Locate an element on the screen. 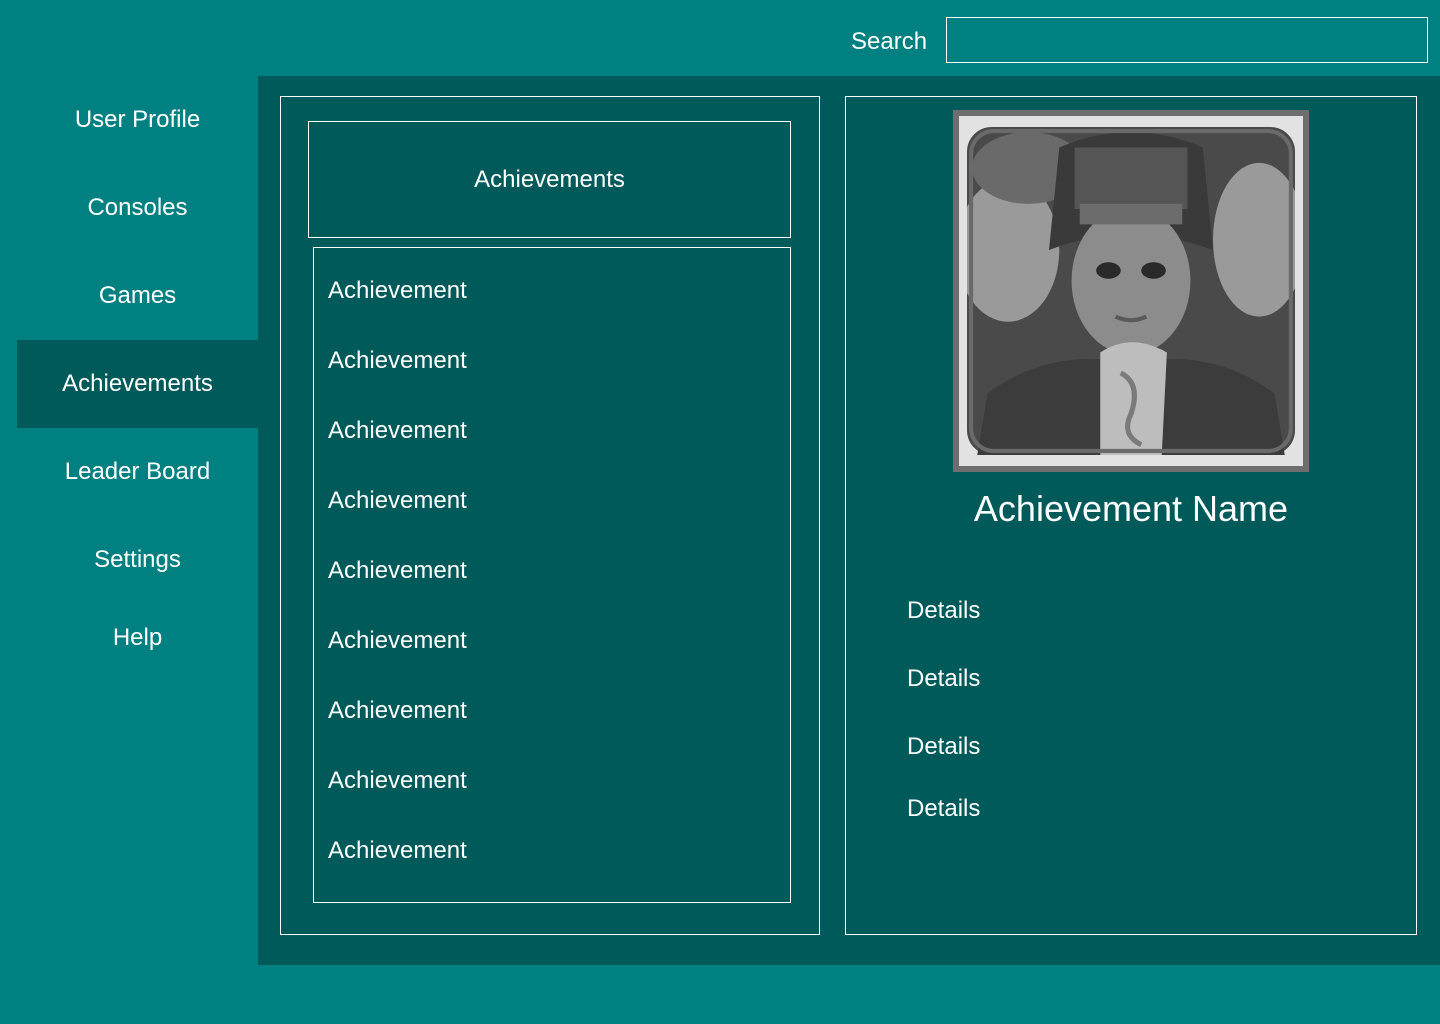 This screenshot has width=1440, height=1024. achievement-name: Achievement Name is located at coordinates (1131, 508).